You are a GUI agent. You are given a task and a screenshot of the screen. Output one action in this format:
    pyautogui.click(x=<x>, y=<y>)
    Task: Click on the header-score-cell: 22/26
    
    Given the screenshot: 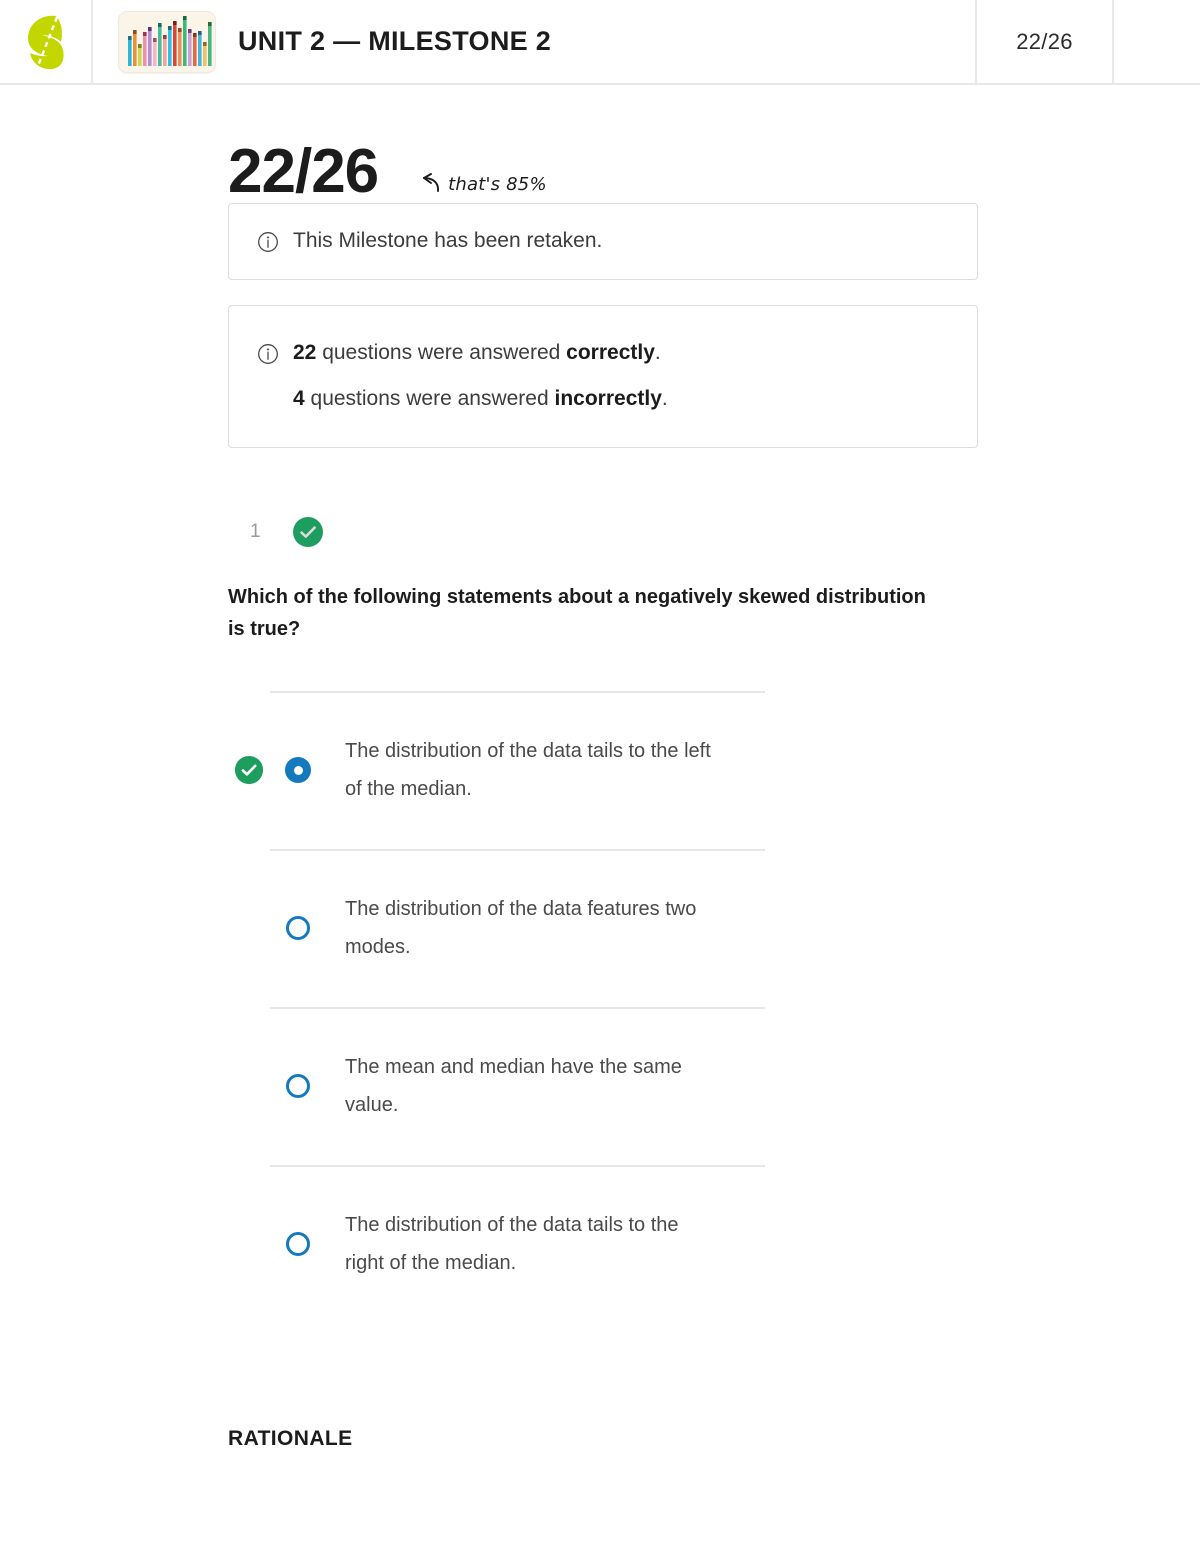 What is the action you would take?
    pyautogui.click(x=1045, y=41)
    